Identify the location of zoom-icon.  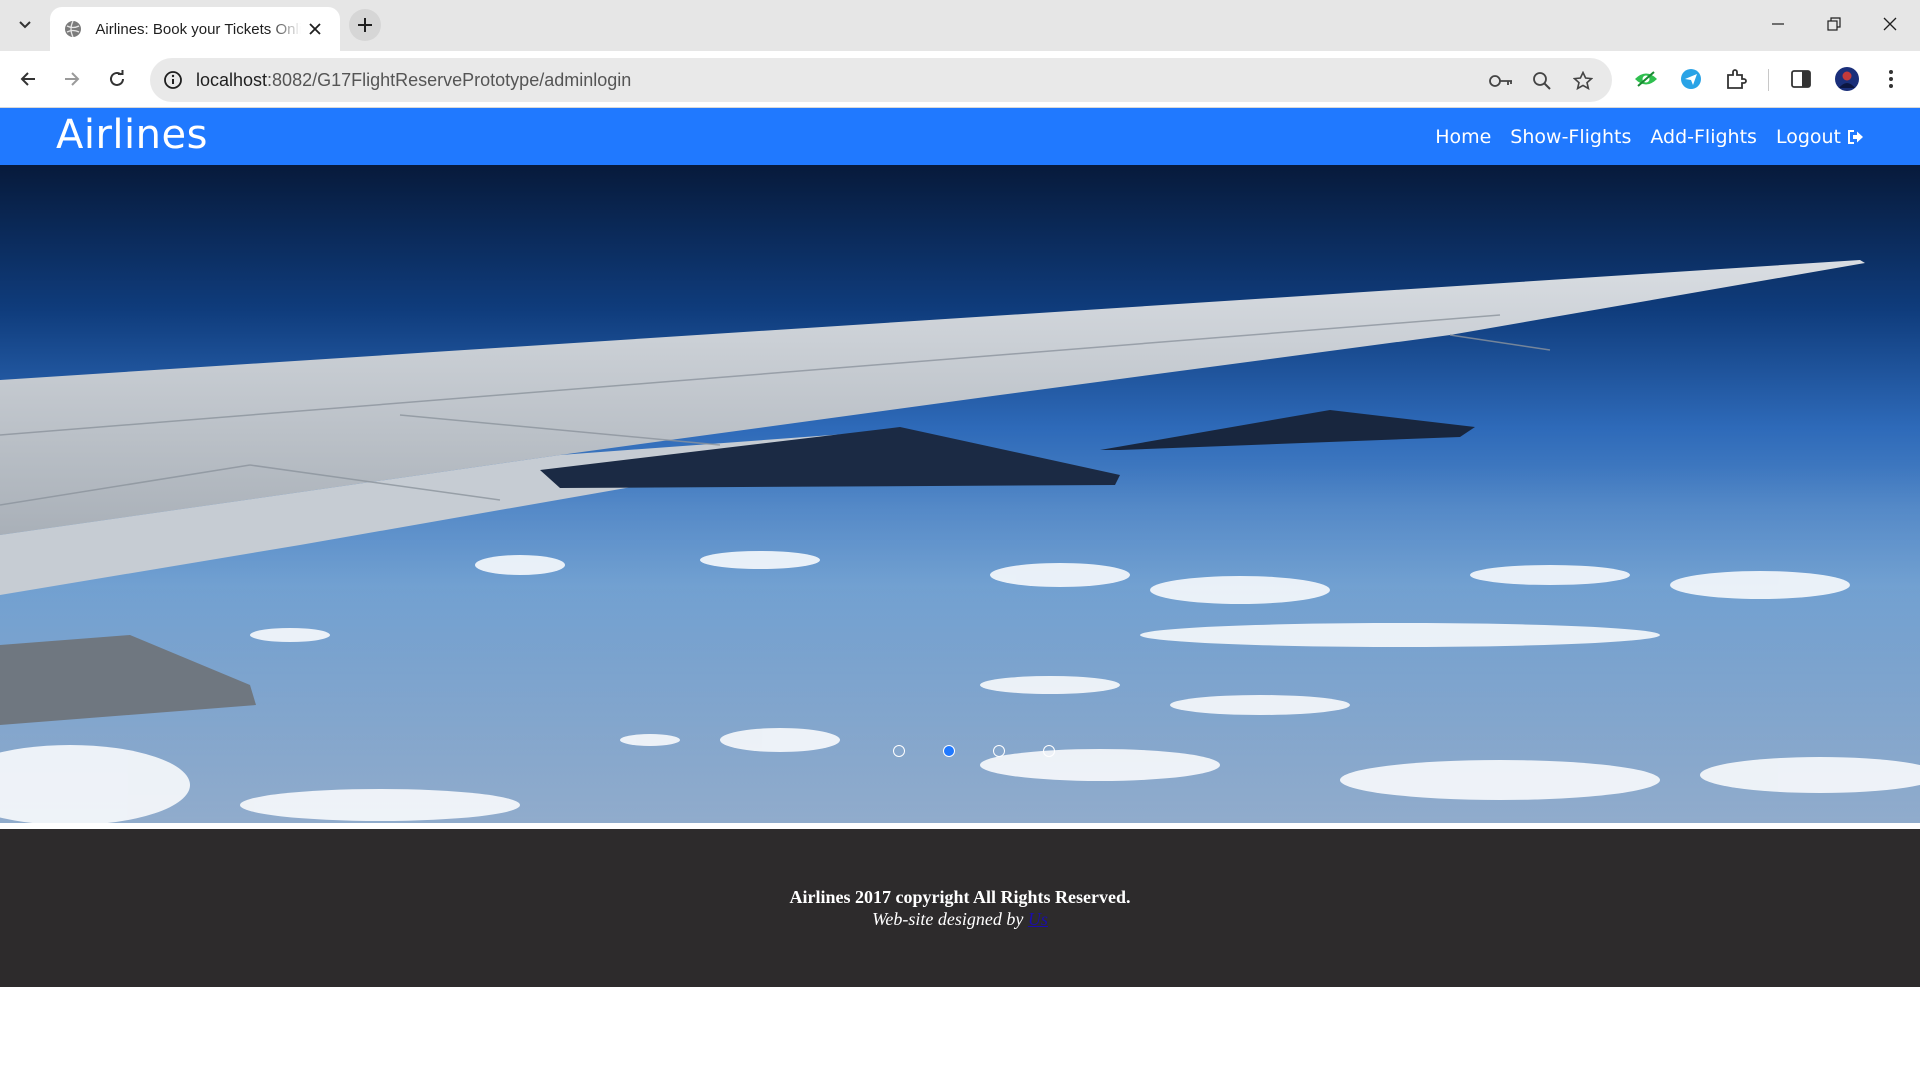
(1542, 81).